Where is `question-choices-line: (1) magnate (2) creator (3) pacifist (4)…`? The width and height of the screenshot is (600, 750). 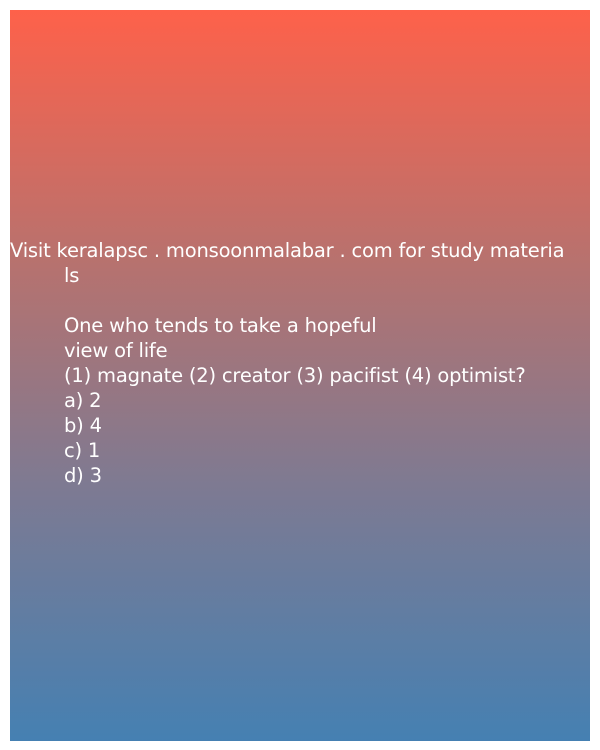 question-choices-line: (1) magnate (2) creator (3) pacifist (4)… is located at coordinates (295, 375).